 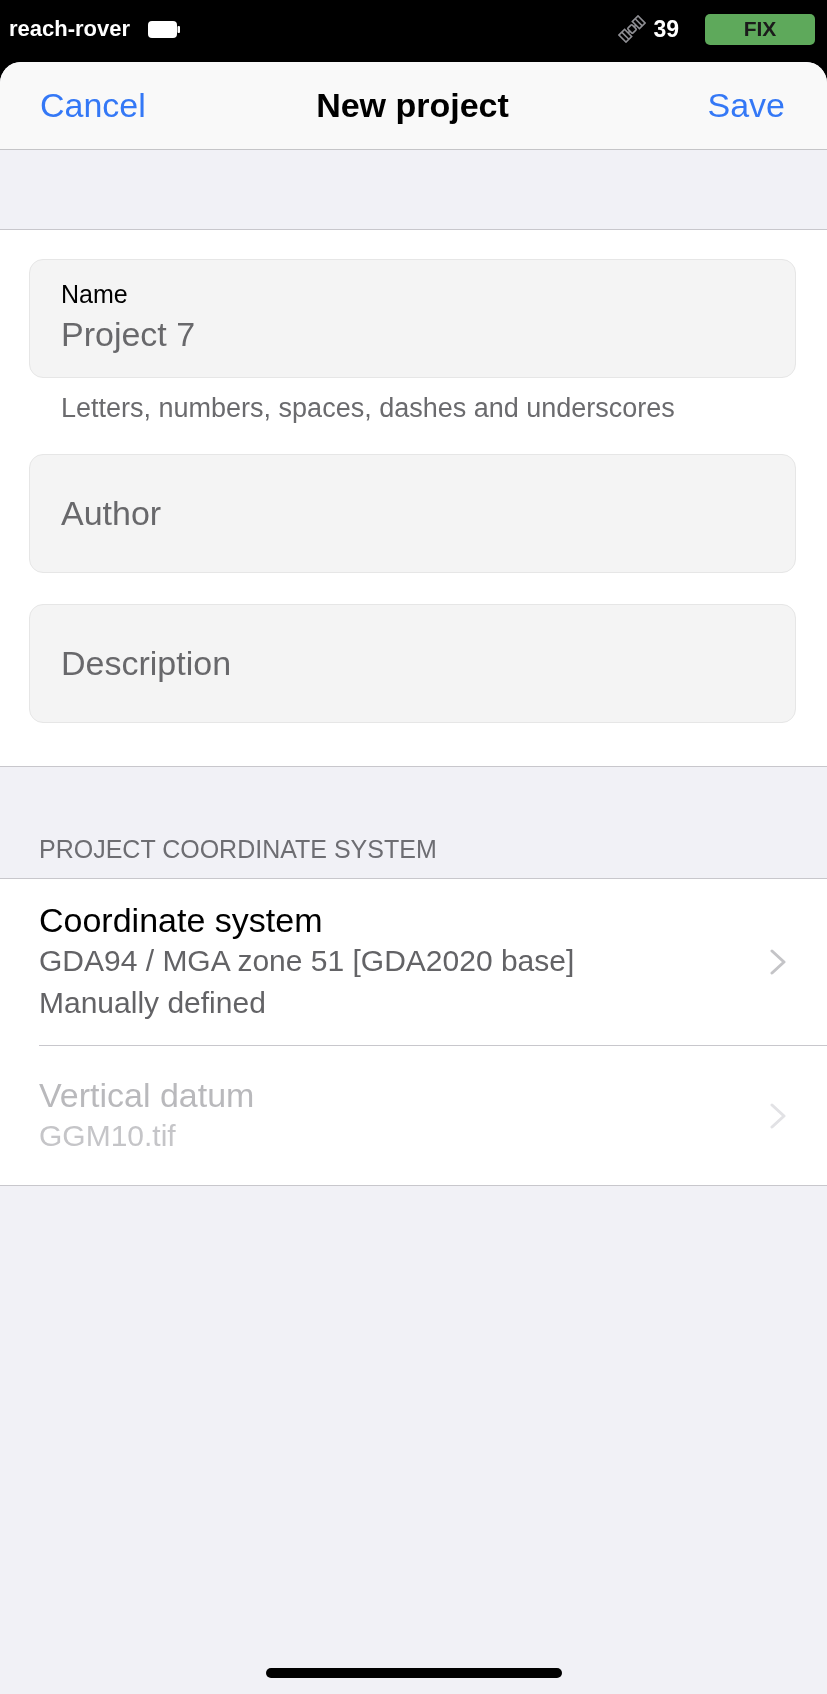 I want to click on satellite-count: 39, so click(x=666, y=29).